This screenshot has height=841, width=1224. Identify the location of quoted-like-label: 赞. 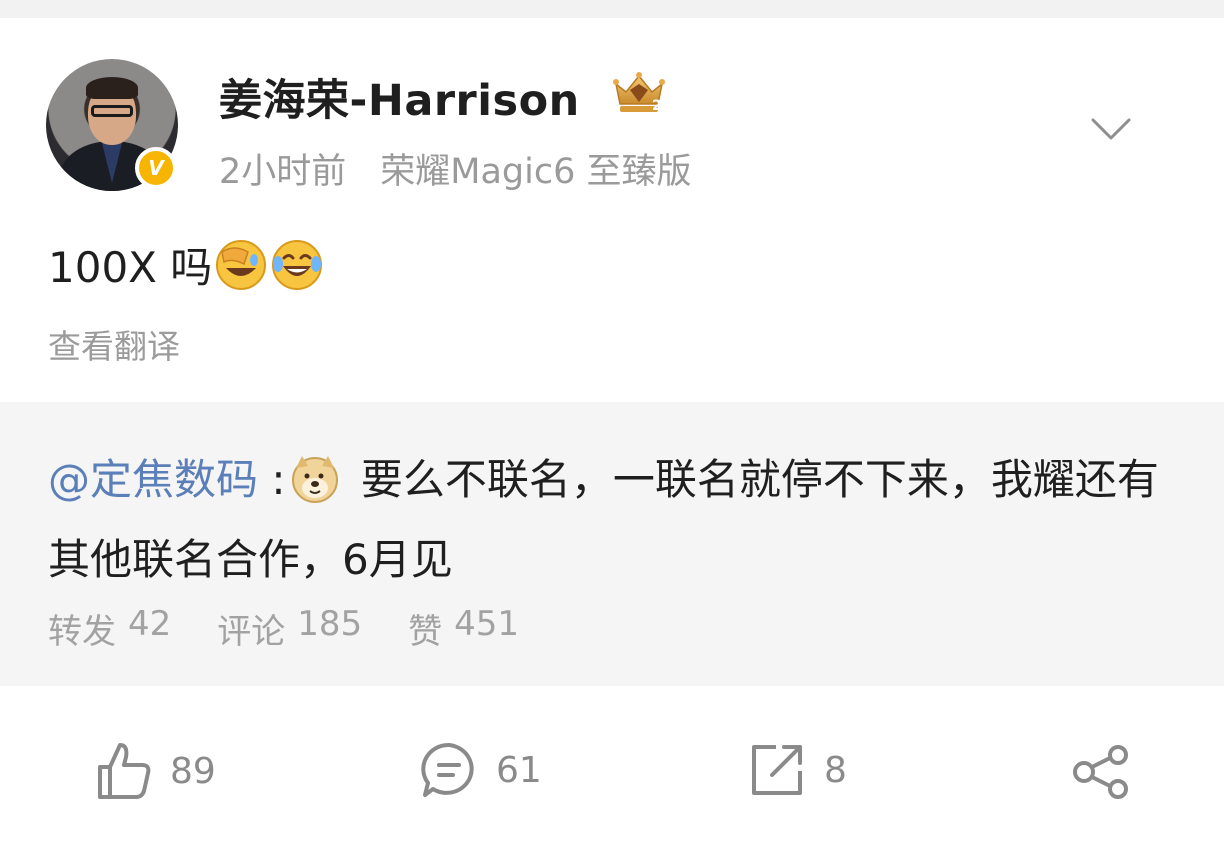
(425, 632).